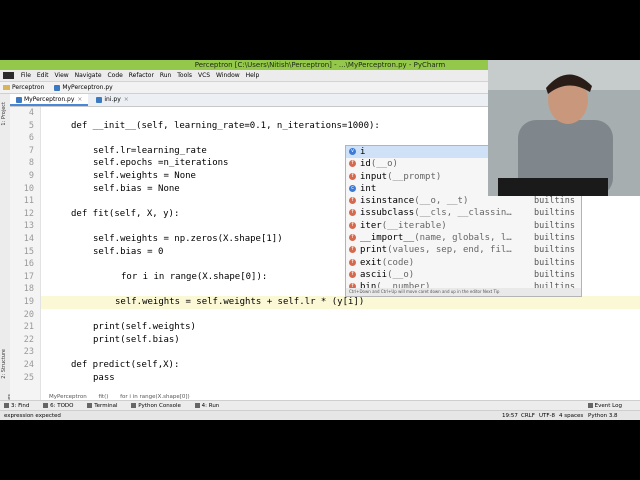 The width and height of the screenshot is (640, 480). Describe the element at coordinates (463, 238) in the screenshot. I see `completion-item: f __import__(name, globals, l… builtins` at that location.